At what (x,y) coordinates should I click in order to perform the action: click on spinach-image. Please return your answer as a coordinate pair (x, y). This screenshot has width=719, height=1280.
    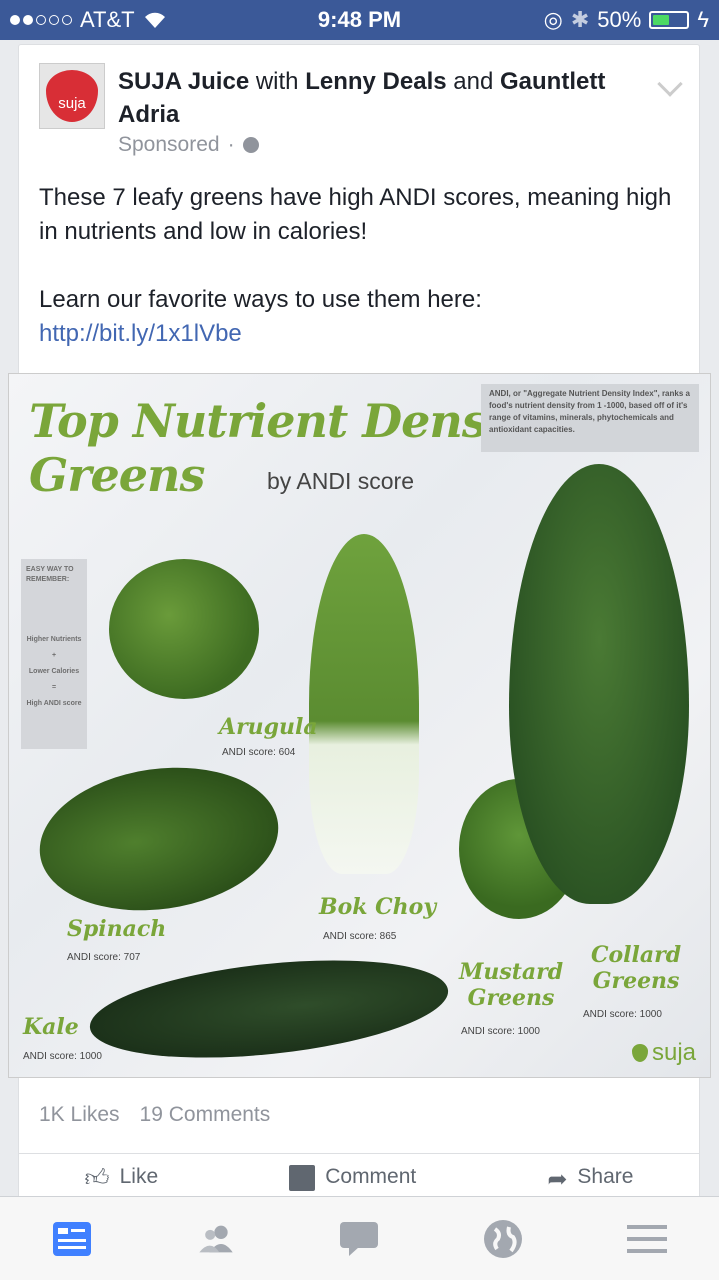
    Looking at the image, I should click on (159, 839).